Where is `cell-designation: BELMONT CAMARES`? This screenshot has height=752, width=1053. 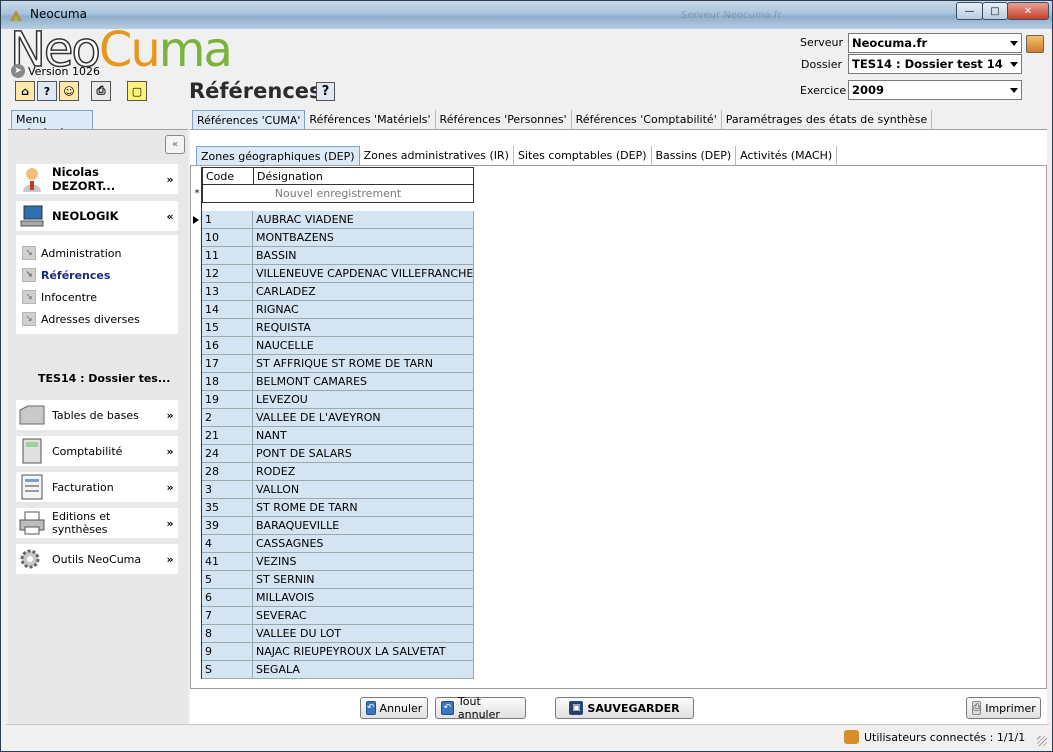
cell-designation: BELMONT CAMARES is located at coordinates (363, 382).